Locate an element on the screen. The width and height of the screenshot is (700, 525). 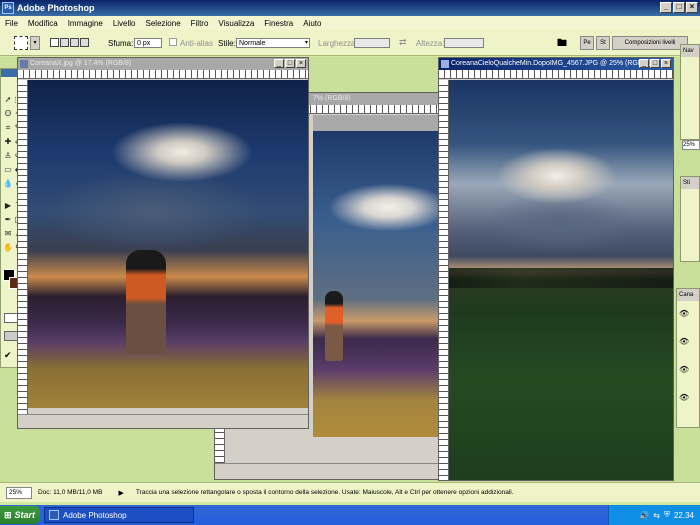
document-2-title: 7% (RGB/8) is located at coordinates (332, 98).